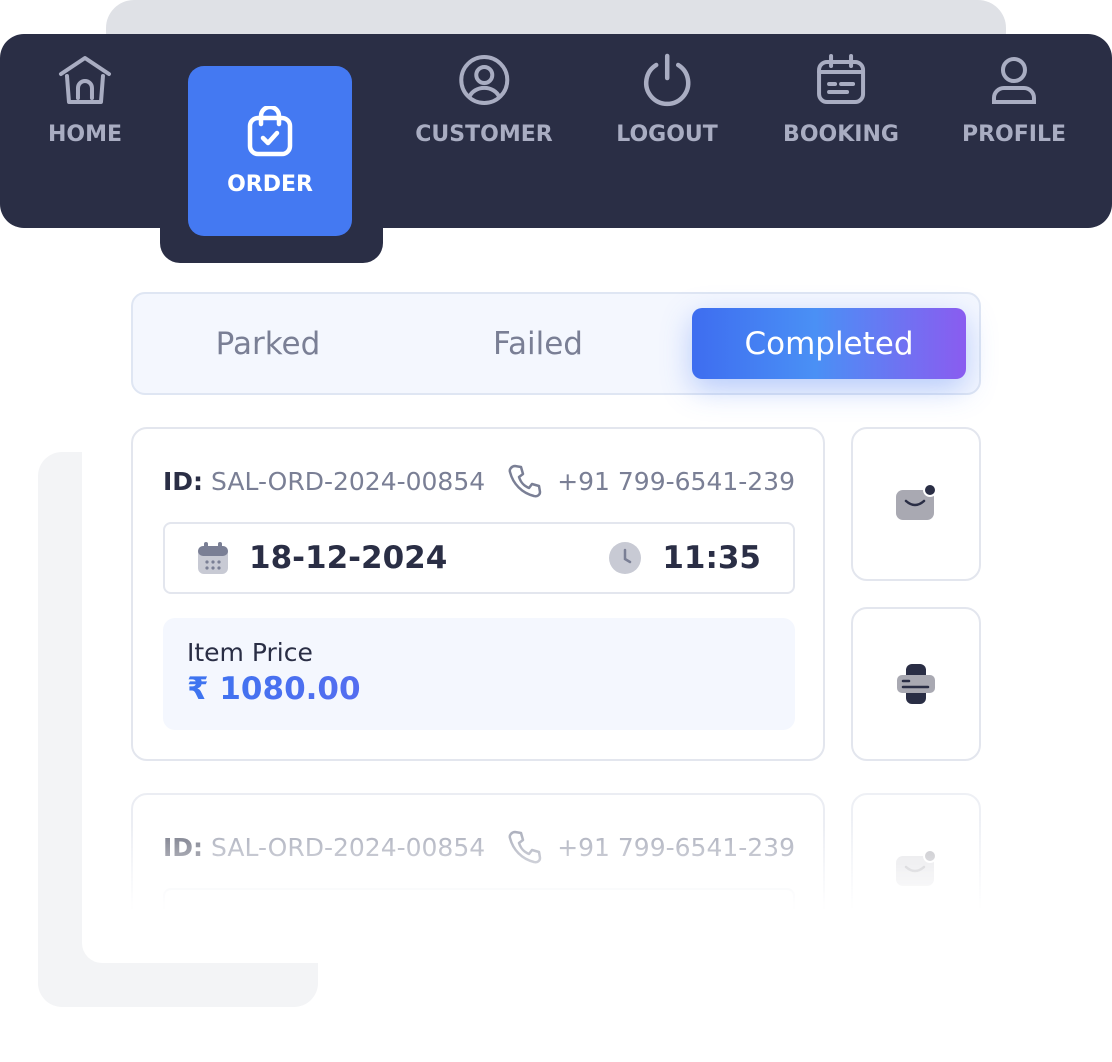 The height and width of the screenshot is (1062, 1112). I want to click on date-time-box: 18-12-2024 11:35, so click(479, 558).